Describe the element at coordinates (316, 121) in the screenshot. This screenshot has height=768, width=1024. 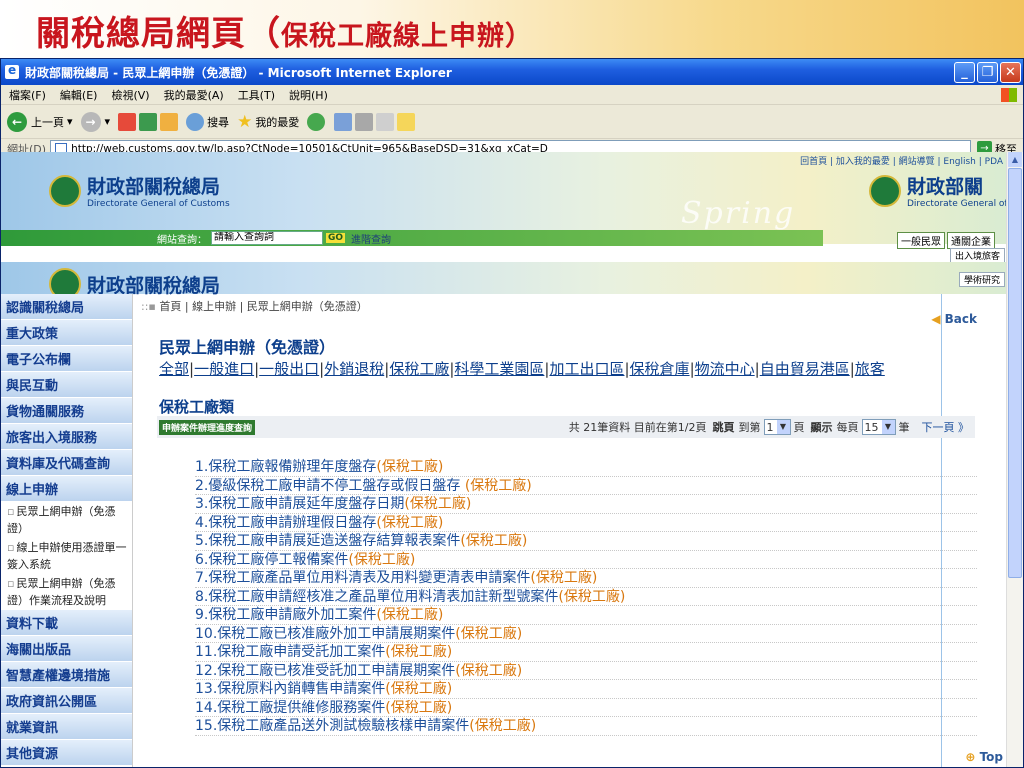
I see `history-icon` at that location.